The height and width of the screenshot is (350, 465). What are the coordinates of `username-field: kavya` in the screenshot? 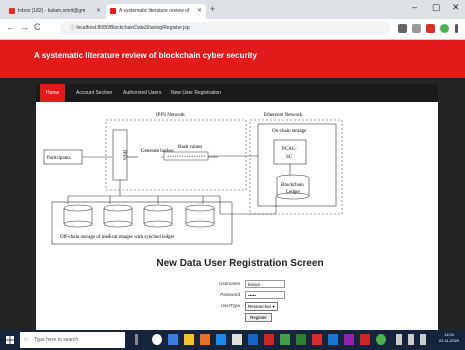 It's located at (265, 284).